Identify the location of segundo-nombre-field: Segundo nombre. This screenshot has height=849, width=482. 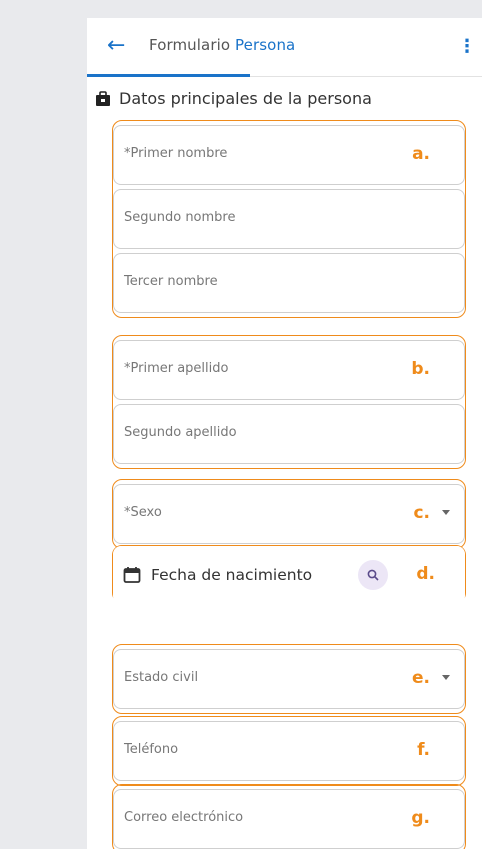
(289, 219).